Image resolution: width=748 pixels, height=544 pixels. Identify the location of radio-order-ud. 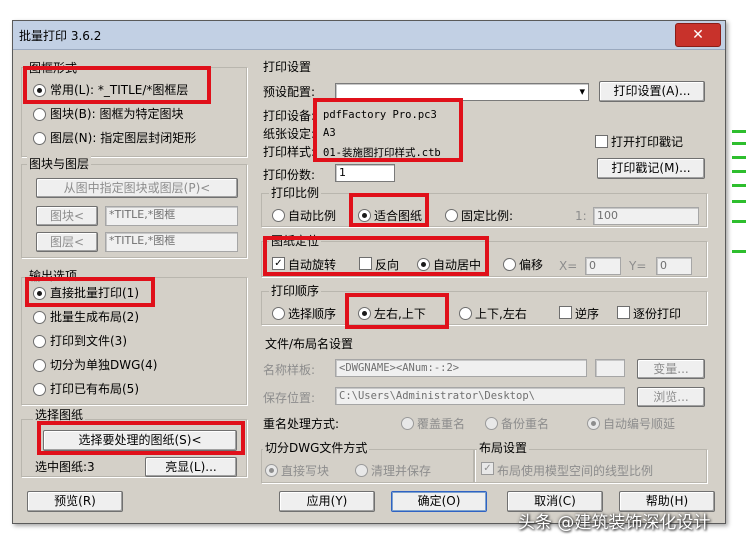
(465, 313).